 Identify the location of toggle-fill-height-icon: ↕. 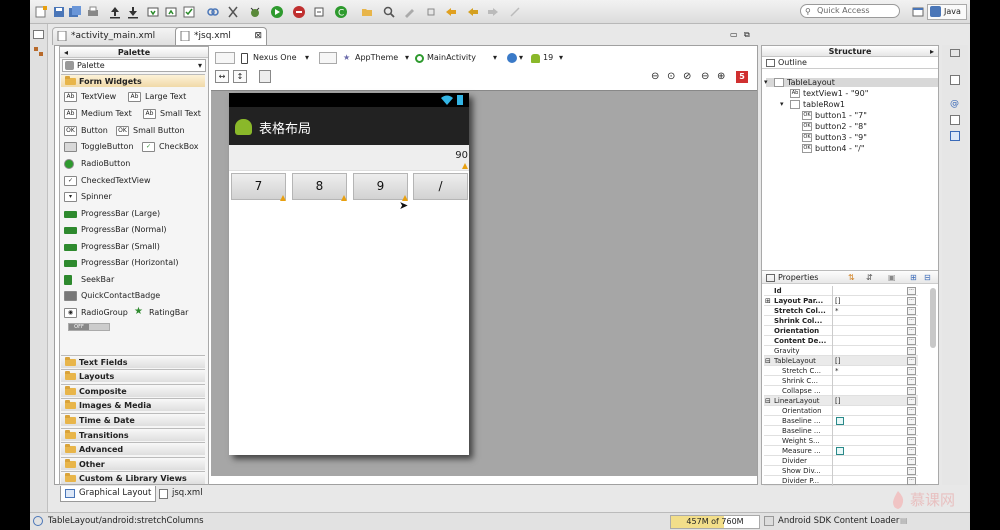
(240, 76).